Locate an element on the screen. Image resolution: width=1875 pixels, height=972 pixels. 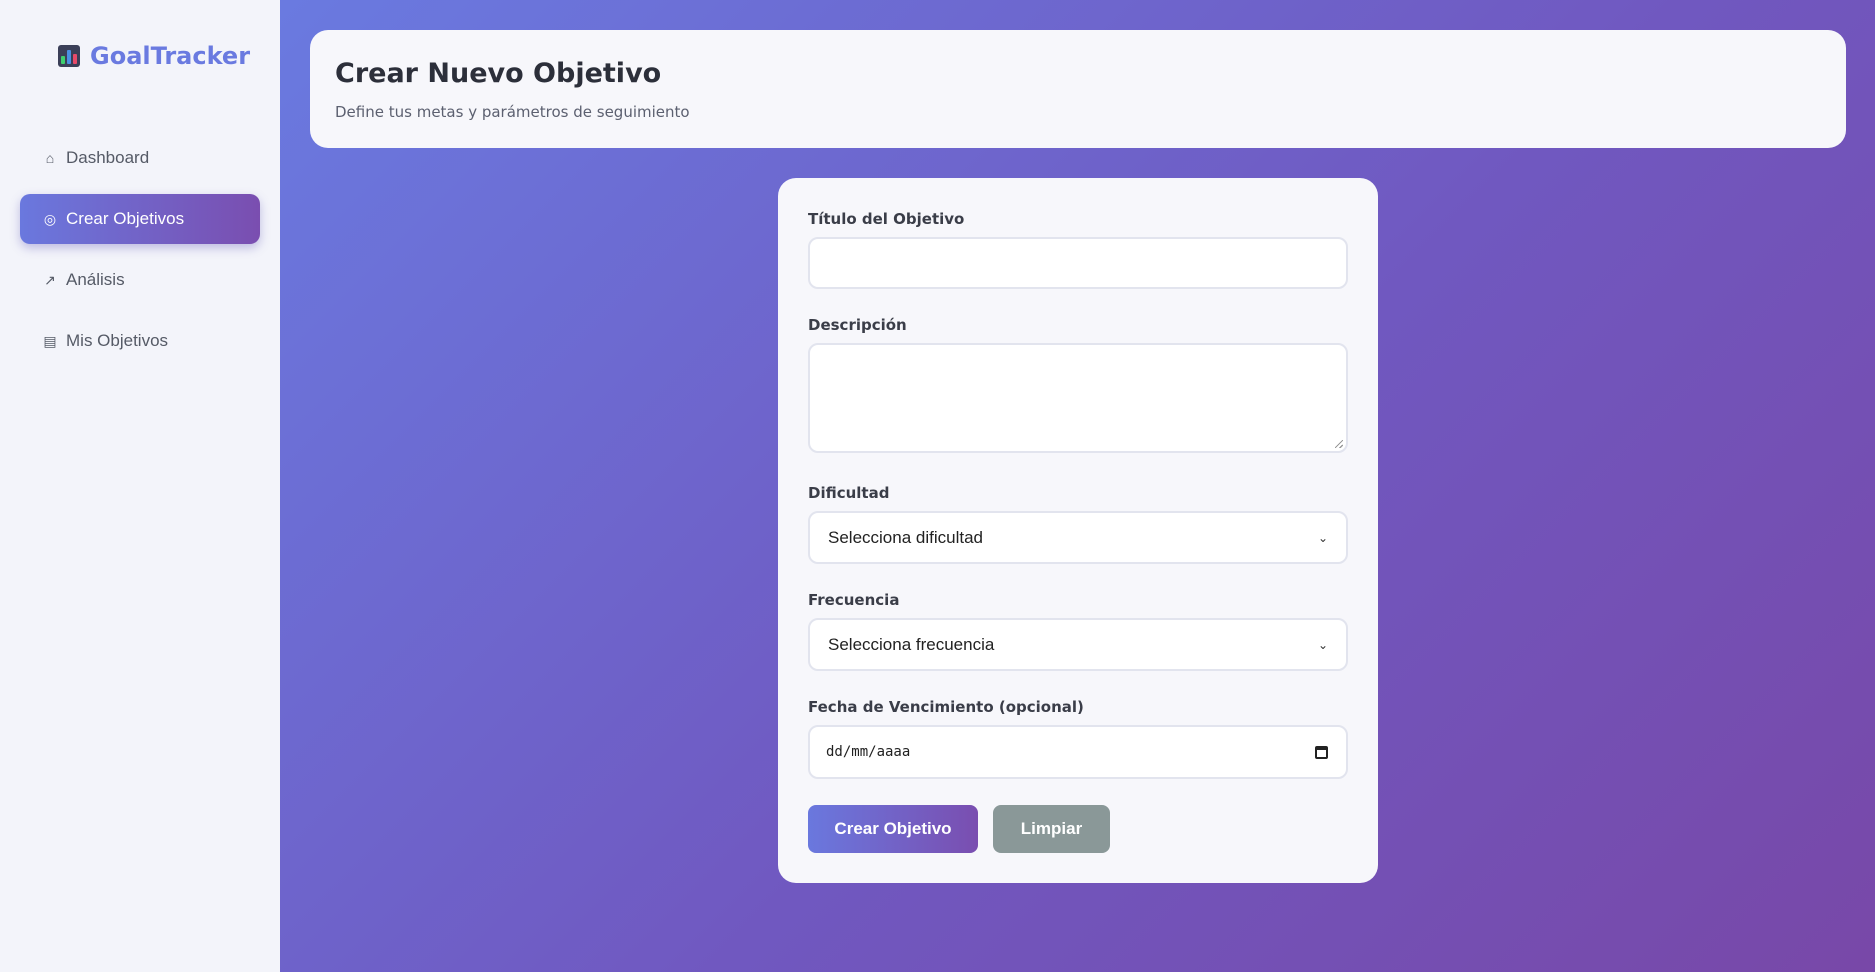
resize-handle-icon is located at coordinates (1339, 444).